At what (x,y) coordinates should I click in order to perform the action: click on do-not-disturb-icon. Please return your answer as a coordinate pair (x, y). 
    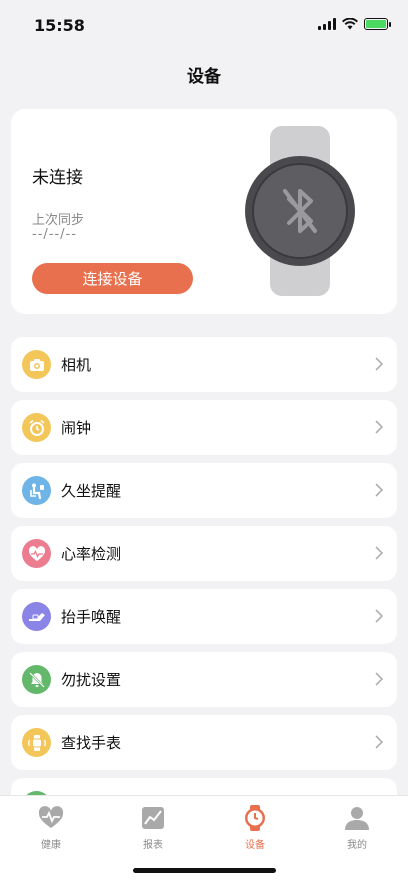
    Looking at the image, I should click on (36, 679).